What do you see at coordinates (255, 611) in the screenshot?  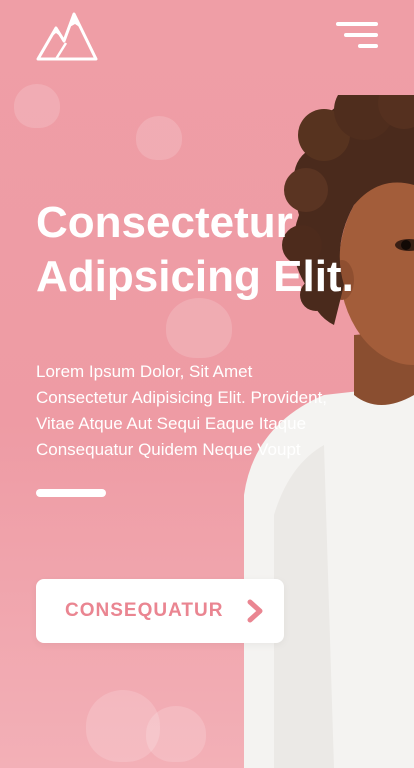 I see `chevron-right-icon` at bounding box center [255, 611].